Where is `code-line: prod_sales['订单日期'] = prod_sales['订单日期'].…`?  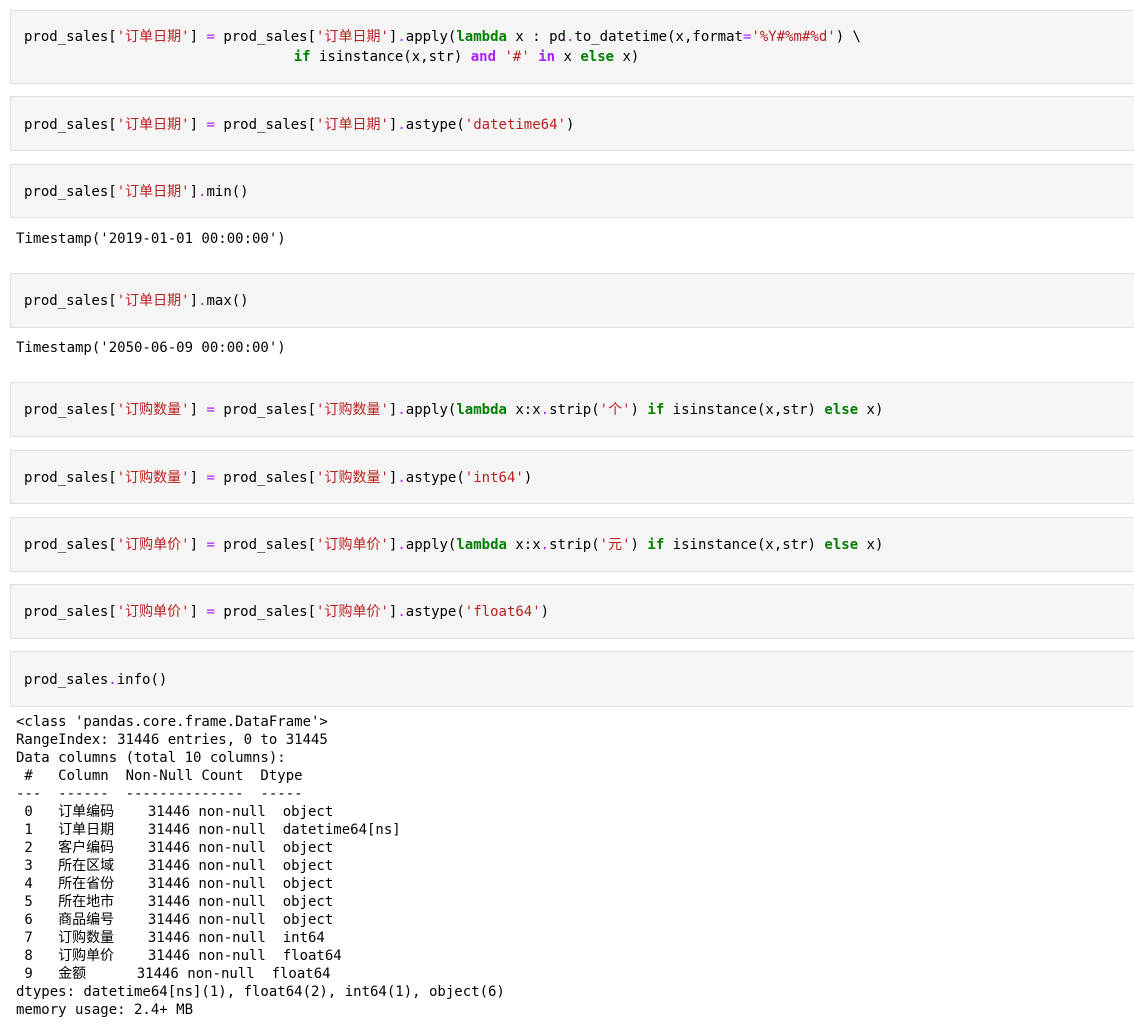
code-line: prod_sales['订单日期'] = prod_sales['订单日期'].… is located at coordinates (299, 125).